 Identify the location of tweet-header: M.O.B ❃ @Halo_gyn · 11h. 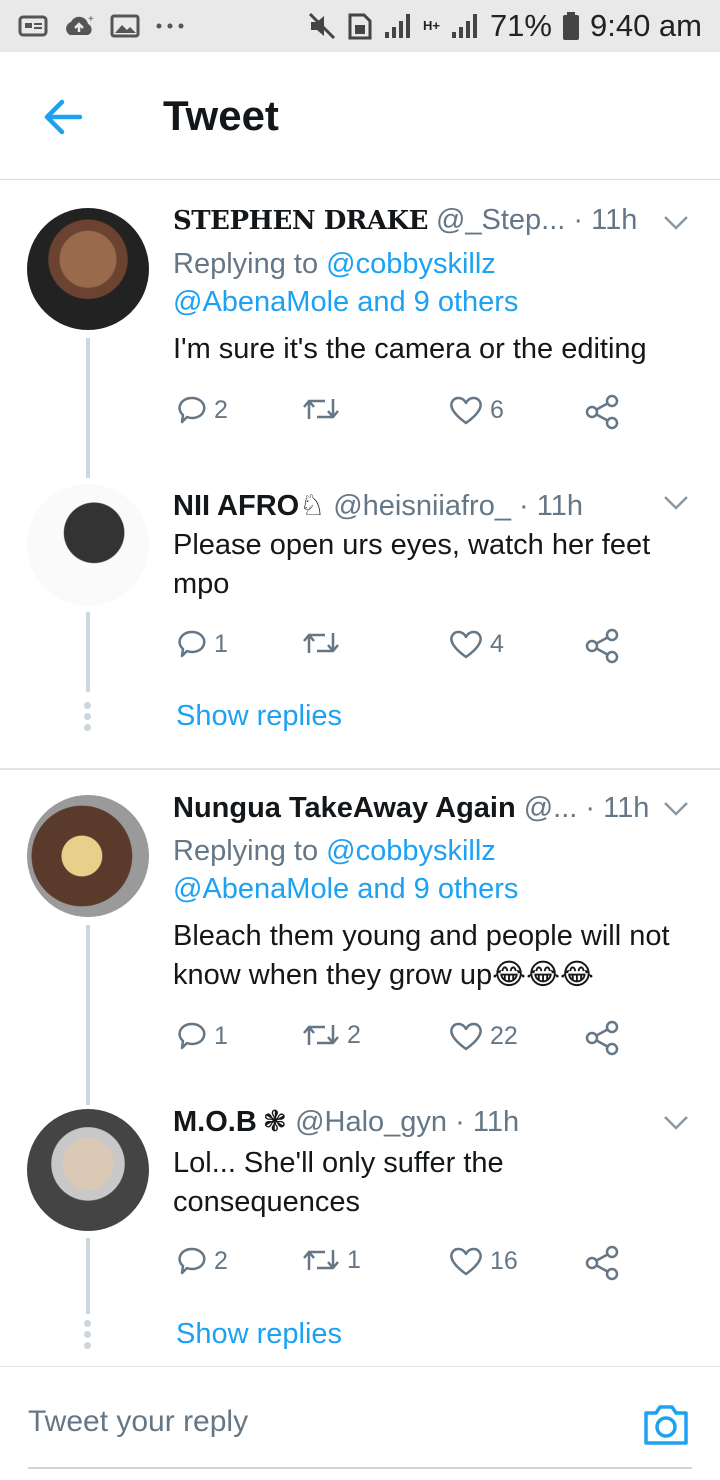
(431, 1124).